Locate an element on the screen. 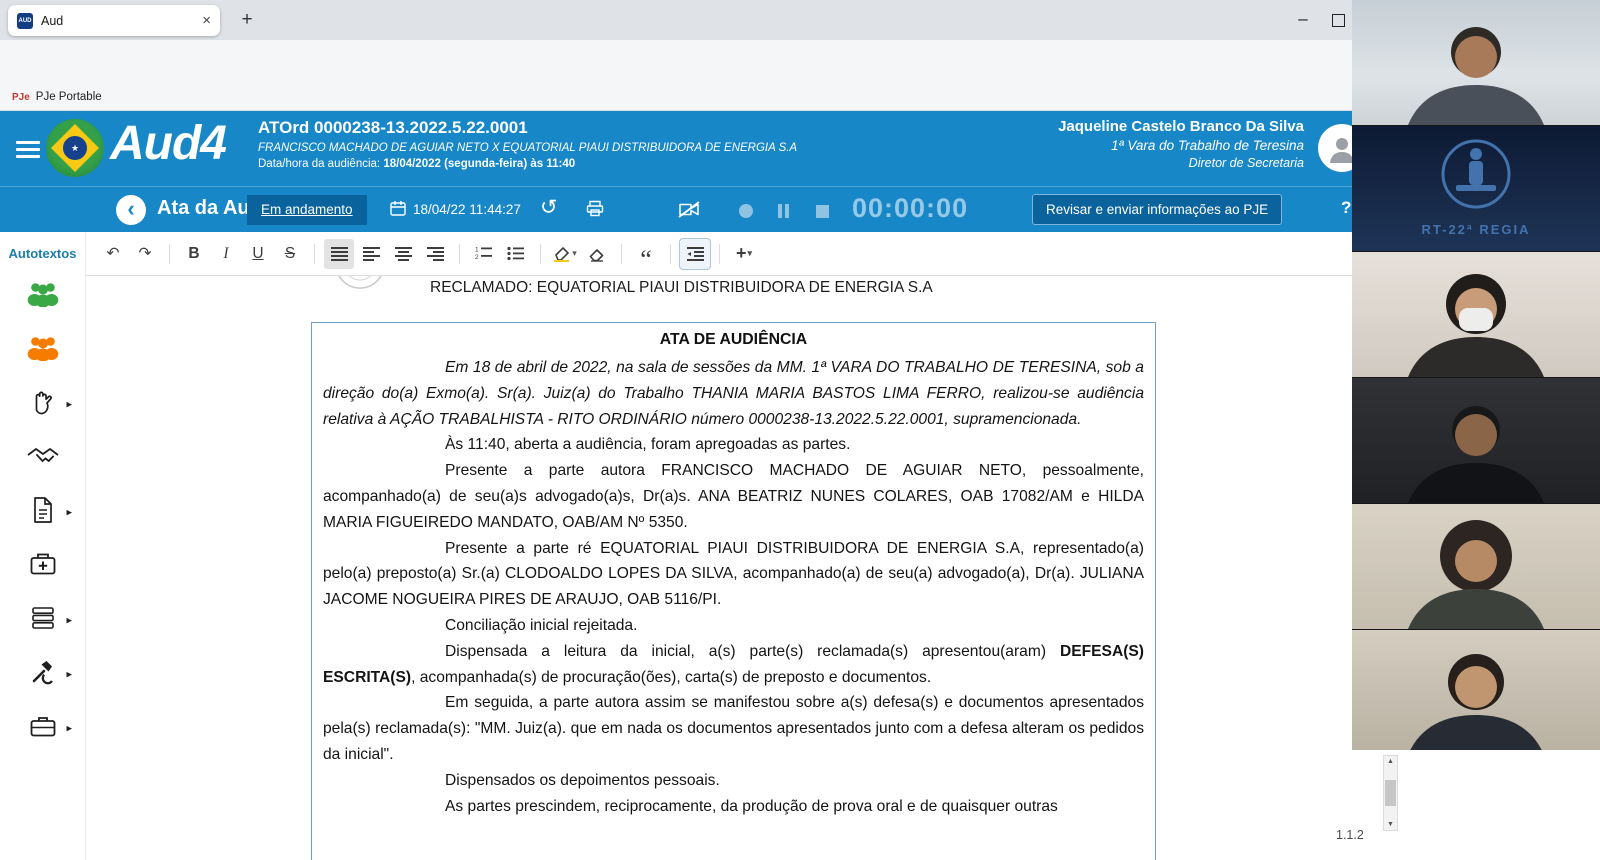  scrollbar: ▲ ▼ is located at coordinates (1390, 793).